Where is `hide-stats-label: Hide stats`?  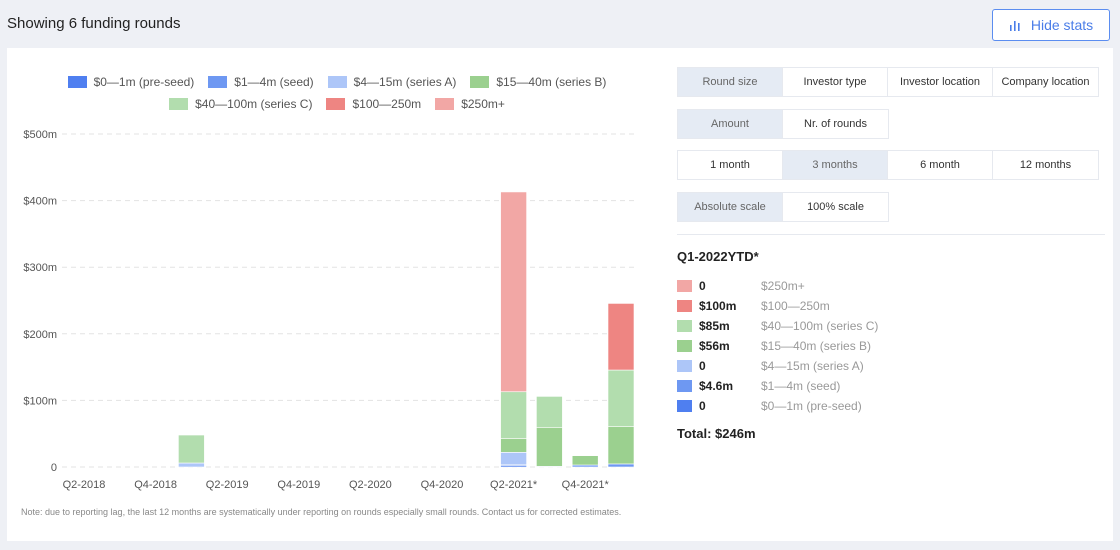 hide-stats-label: Hide stats is located at coordinates (1062, 25).